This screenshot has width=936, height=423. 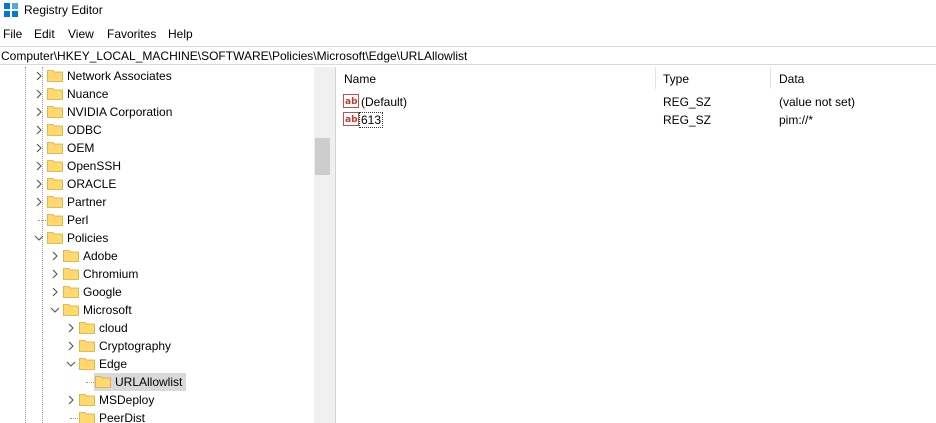 What do you see at coordinates (687, 120) in the screenshot?
I see `value-type: REG_SZ` at bounding box center [687, 120].